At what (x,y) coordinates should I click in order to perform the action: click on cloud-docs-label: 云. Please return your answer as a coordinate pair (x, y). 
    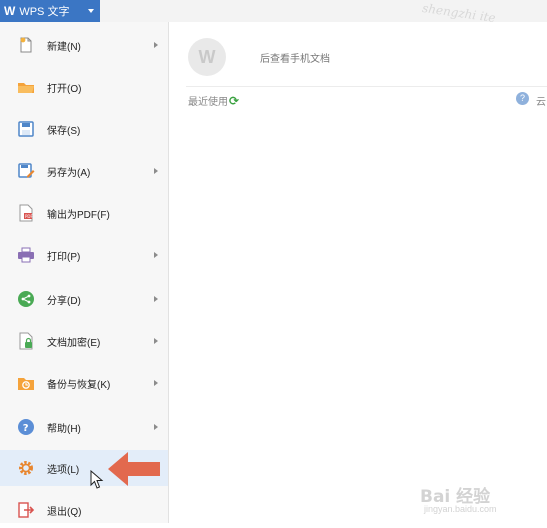
    Looking at the image, I should click on (541, 100).